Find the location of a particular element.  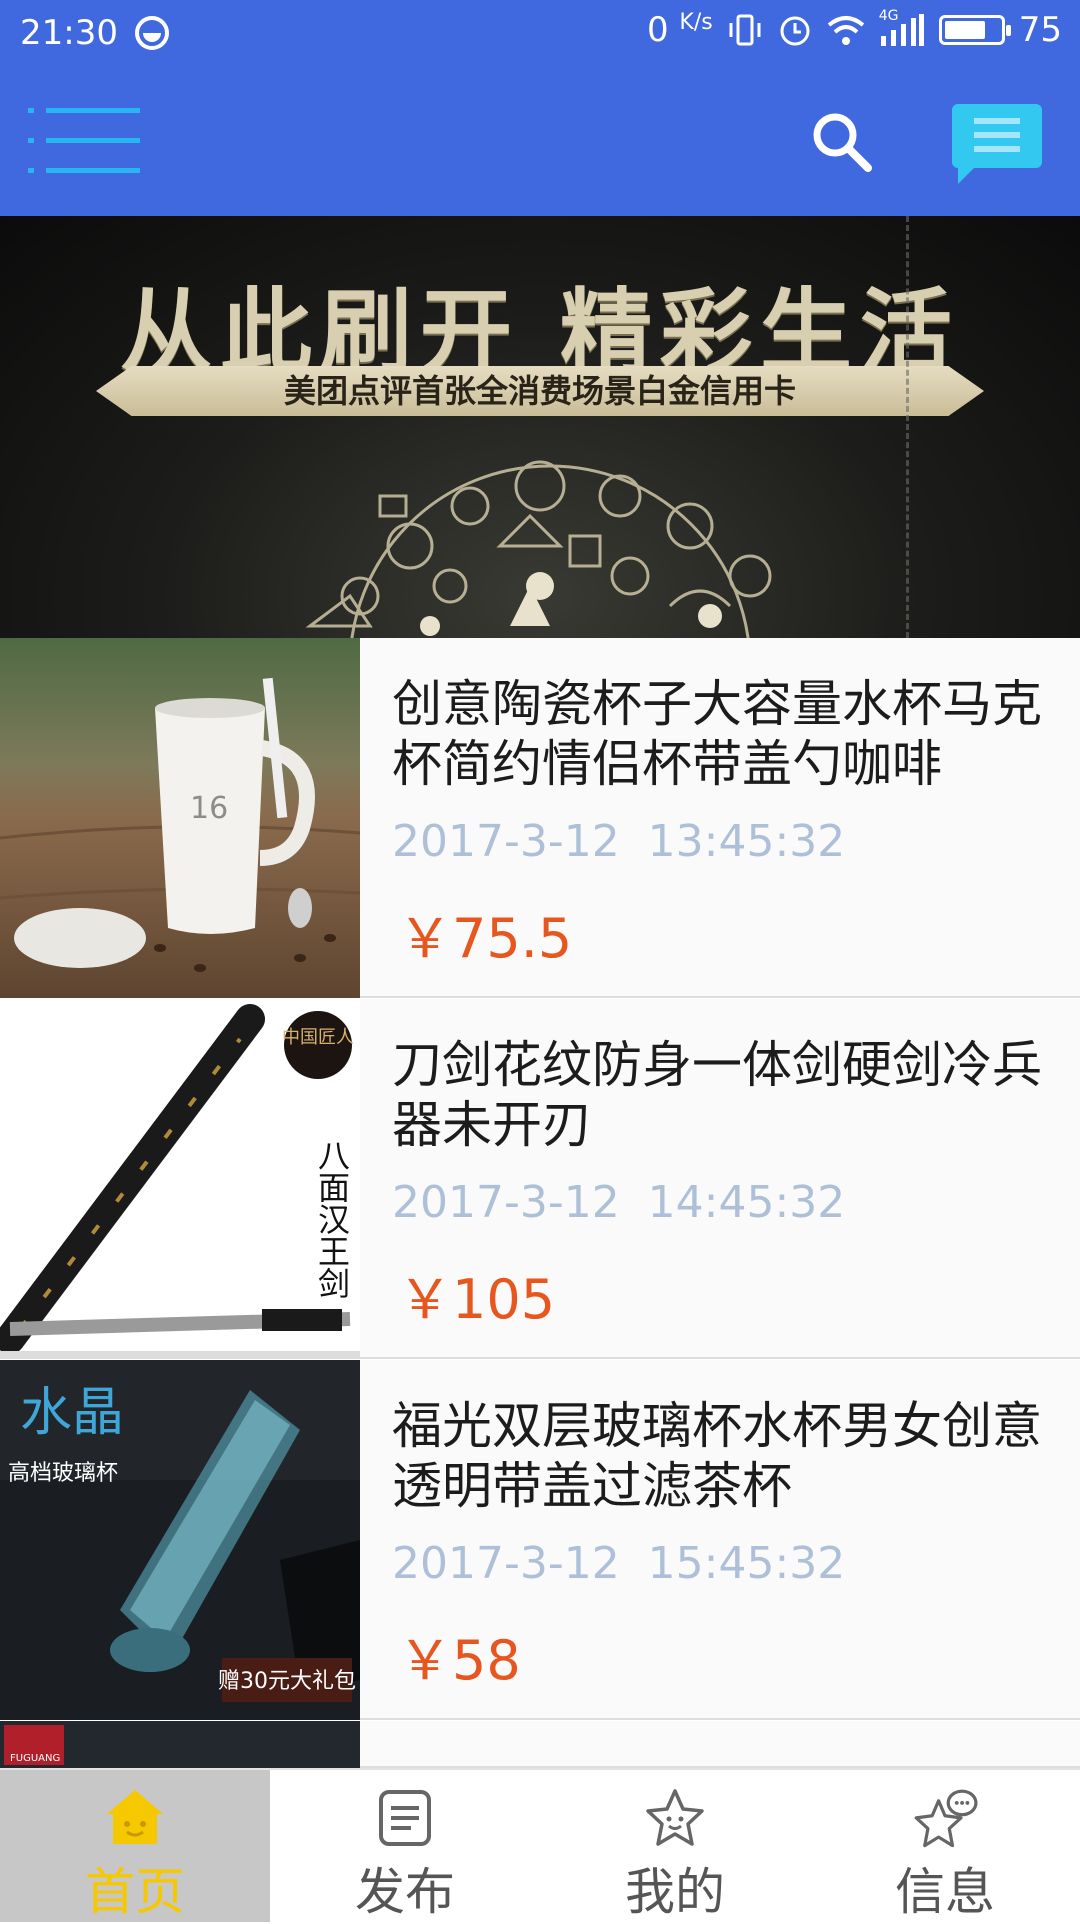

item-time: 2017-3-12 15:45:32 is located at coordinates (619, 1563).